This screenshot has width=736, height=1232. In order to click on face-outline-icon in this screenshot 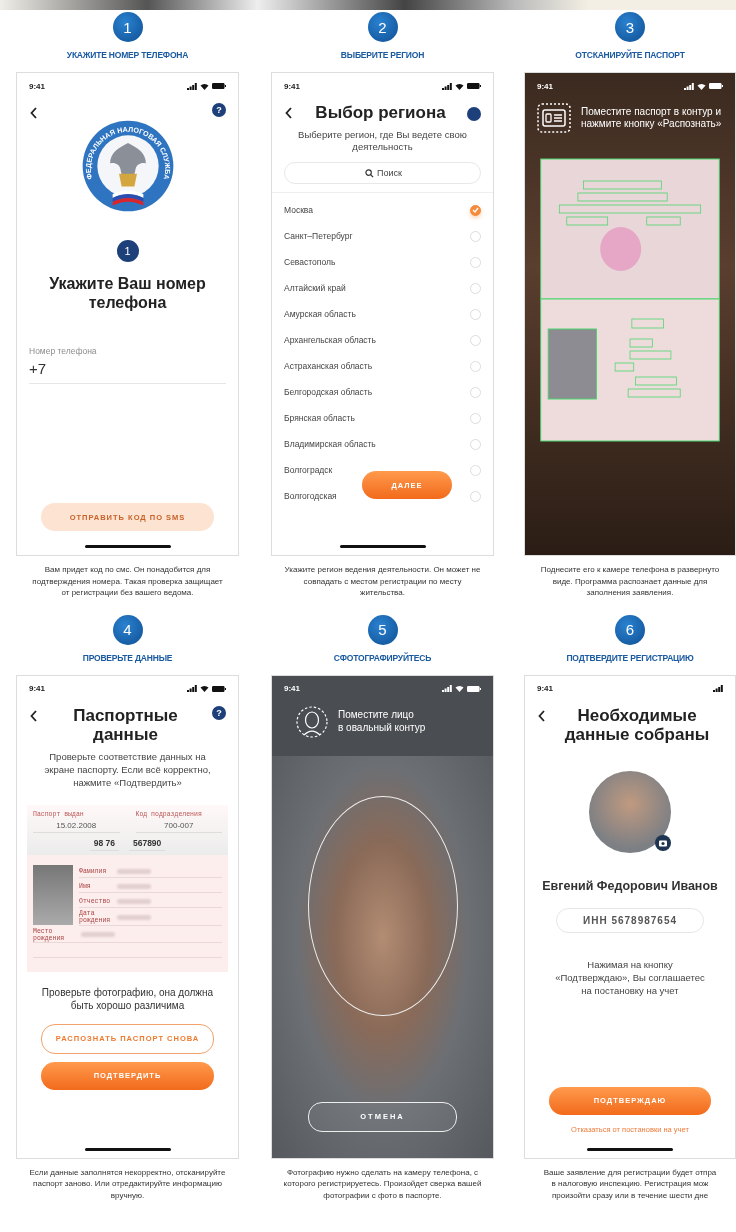, I will do `click(312, 721)`.